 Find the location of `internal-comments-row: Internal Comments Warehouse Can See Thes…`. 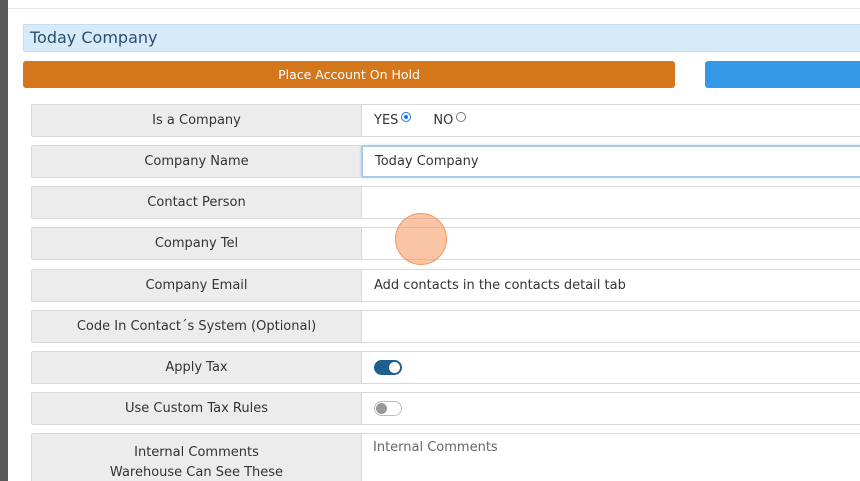

internal-comments-row: Internal Comments Warehouse Can See Thes… is located at coordinates (445, 457).